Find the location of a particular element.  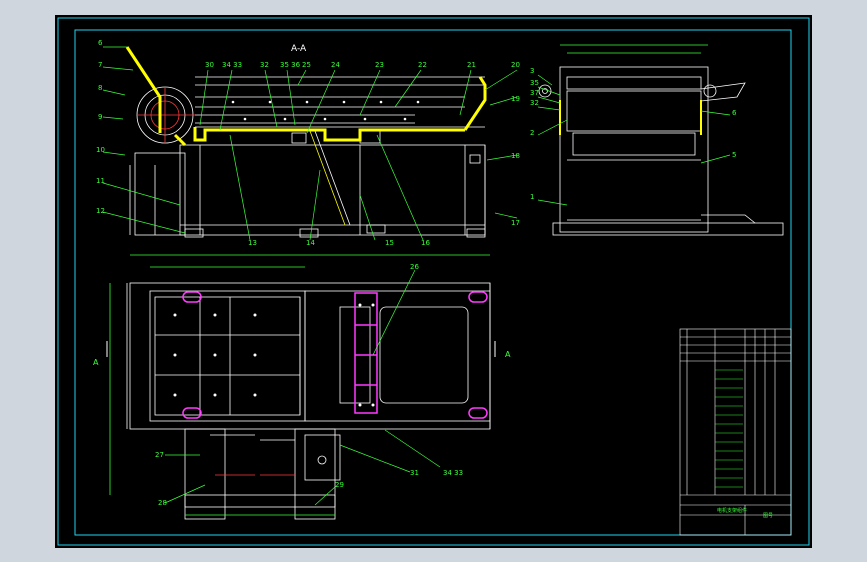

callout-35: 35 is located at coordinates (534, 83).